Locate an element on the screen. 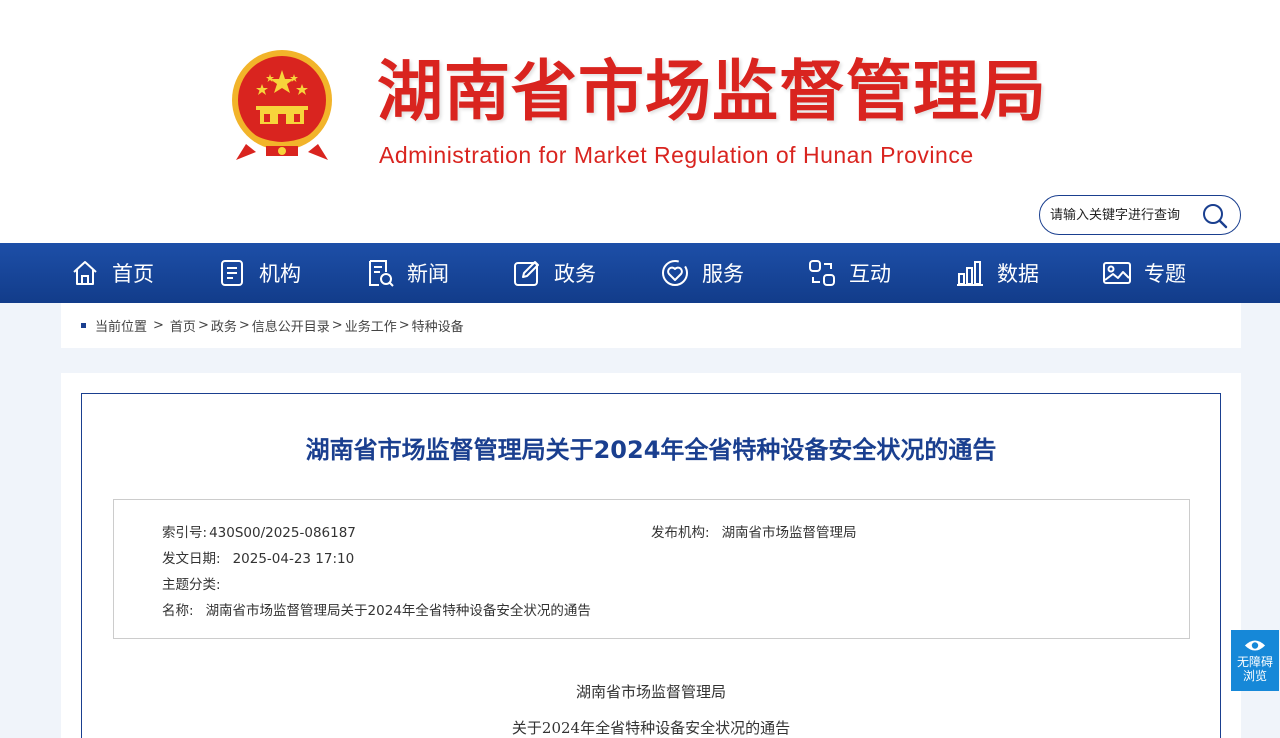 The image size is (1280, 738). meta-publisher-label: 发布机构: is located at coordinates (680, 533).